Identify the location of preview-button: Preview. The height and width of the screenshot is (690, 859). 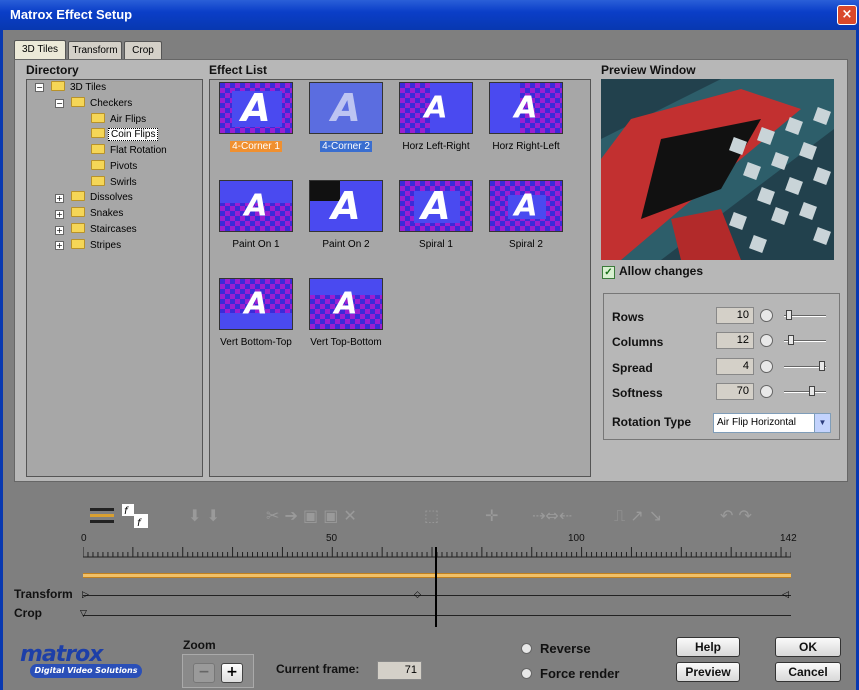
(708, 672).